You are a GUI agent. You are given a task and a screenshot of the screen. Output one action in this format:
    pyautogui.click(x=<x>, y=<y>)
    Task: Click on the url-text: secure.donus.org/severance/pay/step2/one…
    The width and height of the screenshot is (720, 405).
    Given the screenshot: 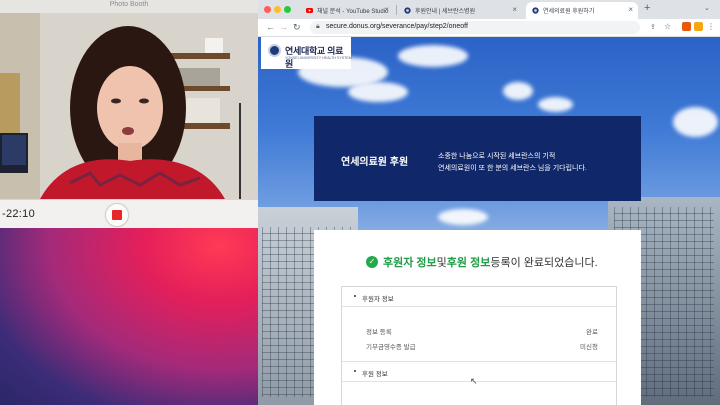 What is the action you would take?
    pyautogui.click(x=397, y=26)
    